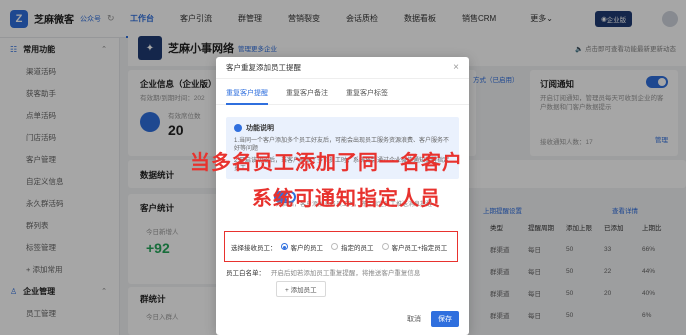  What do you see at coordinates (445, 319) in the screenshot?
I see `save-button: 保存` at bounding box center [445, 319].